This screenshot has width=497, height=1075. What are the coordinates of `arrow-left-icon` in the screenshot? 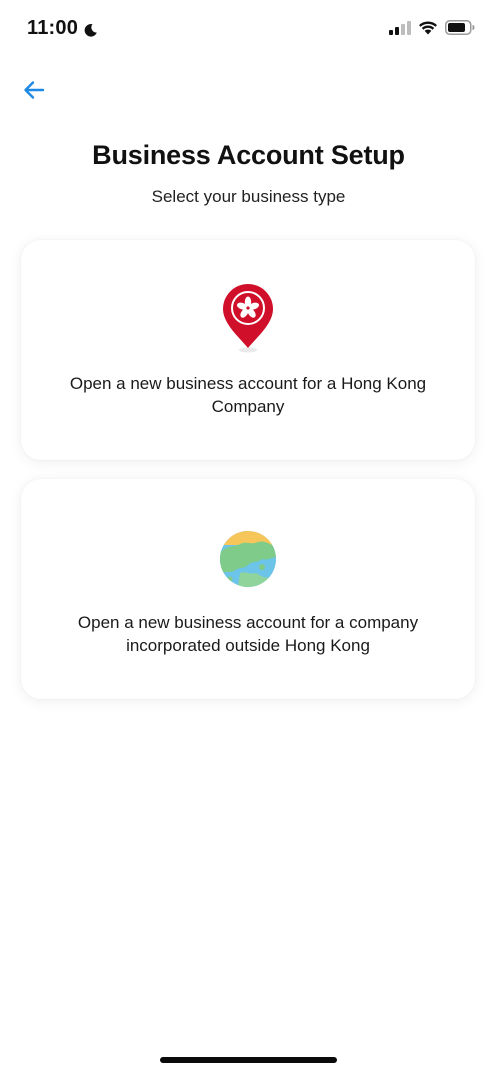 It's located at (34, 92).